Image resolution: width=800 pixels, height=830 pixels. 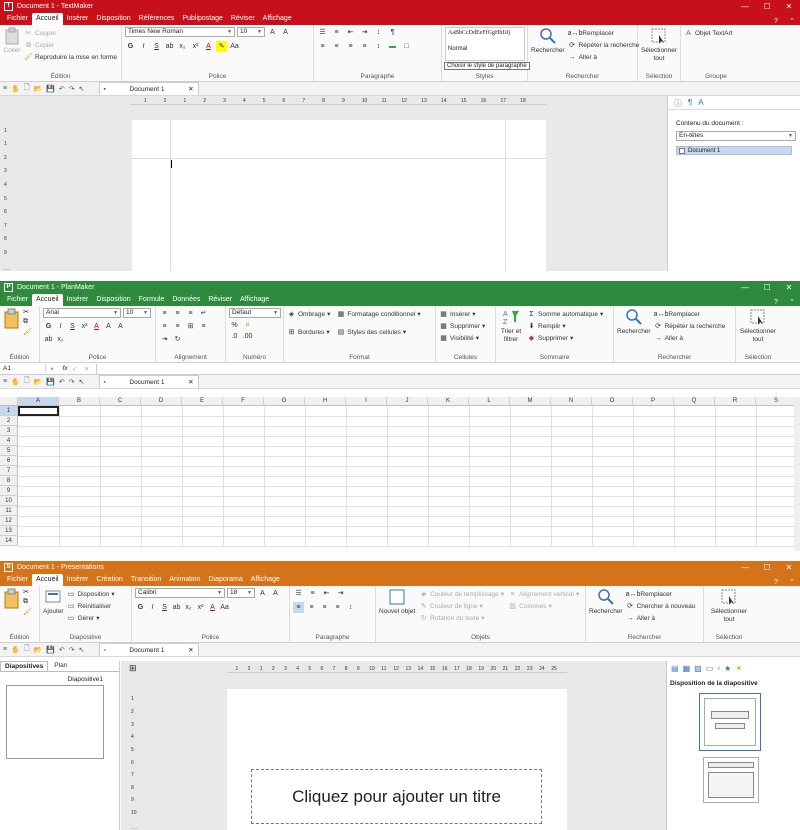 What do you see at coordinates (366, 401) in the screenshot?
I see `column-header: I` at bounding box center [366, 401].